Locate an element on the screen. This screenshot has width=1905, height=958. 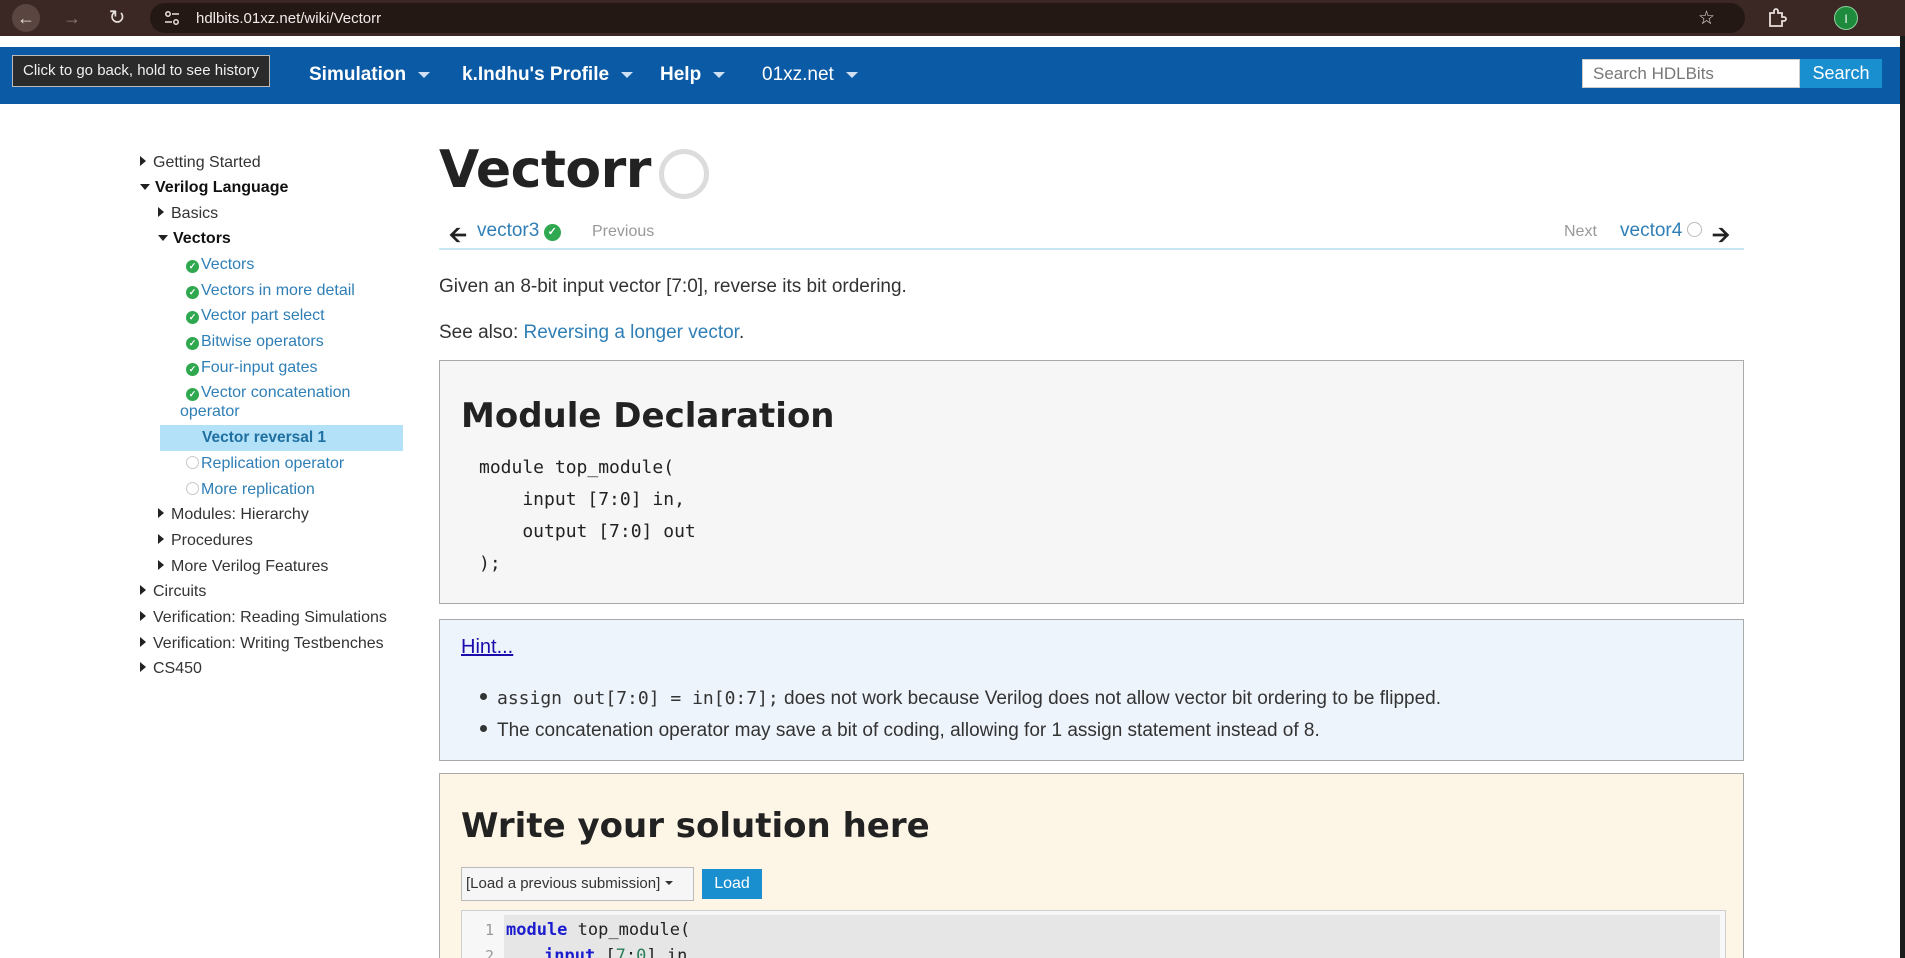
sidebar-item-circuits: Circuits is located at coordinates (173, 592).